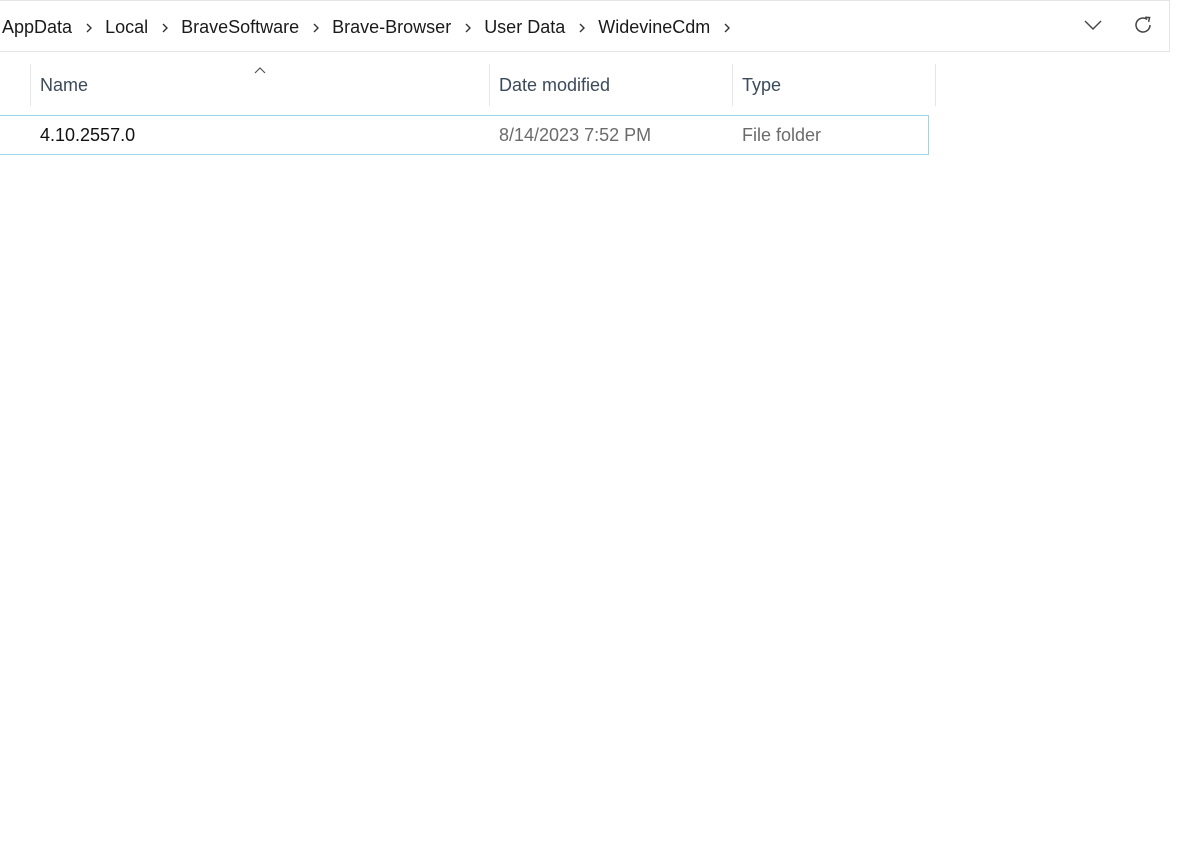 This screenshot has height=858, width=1182. I want to click on breadcrumb-item-appdata: AppData, so click(37, 27).